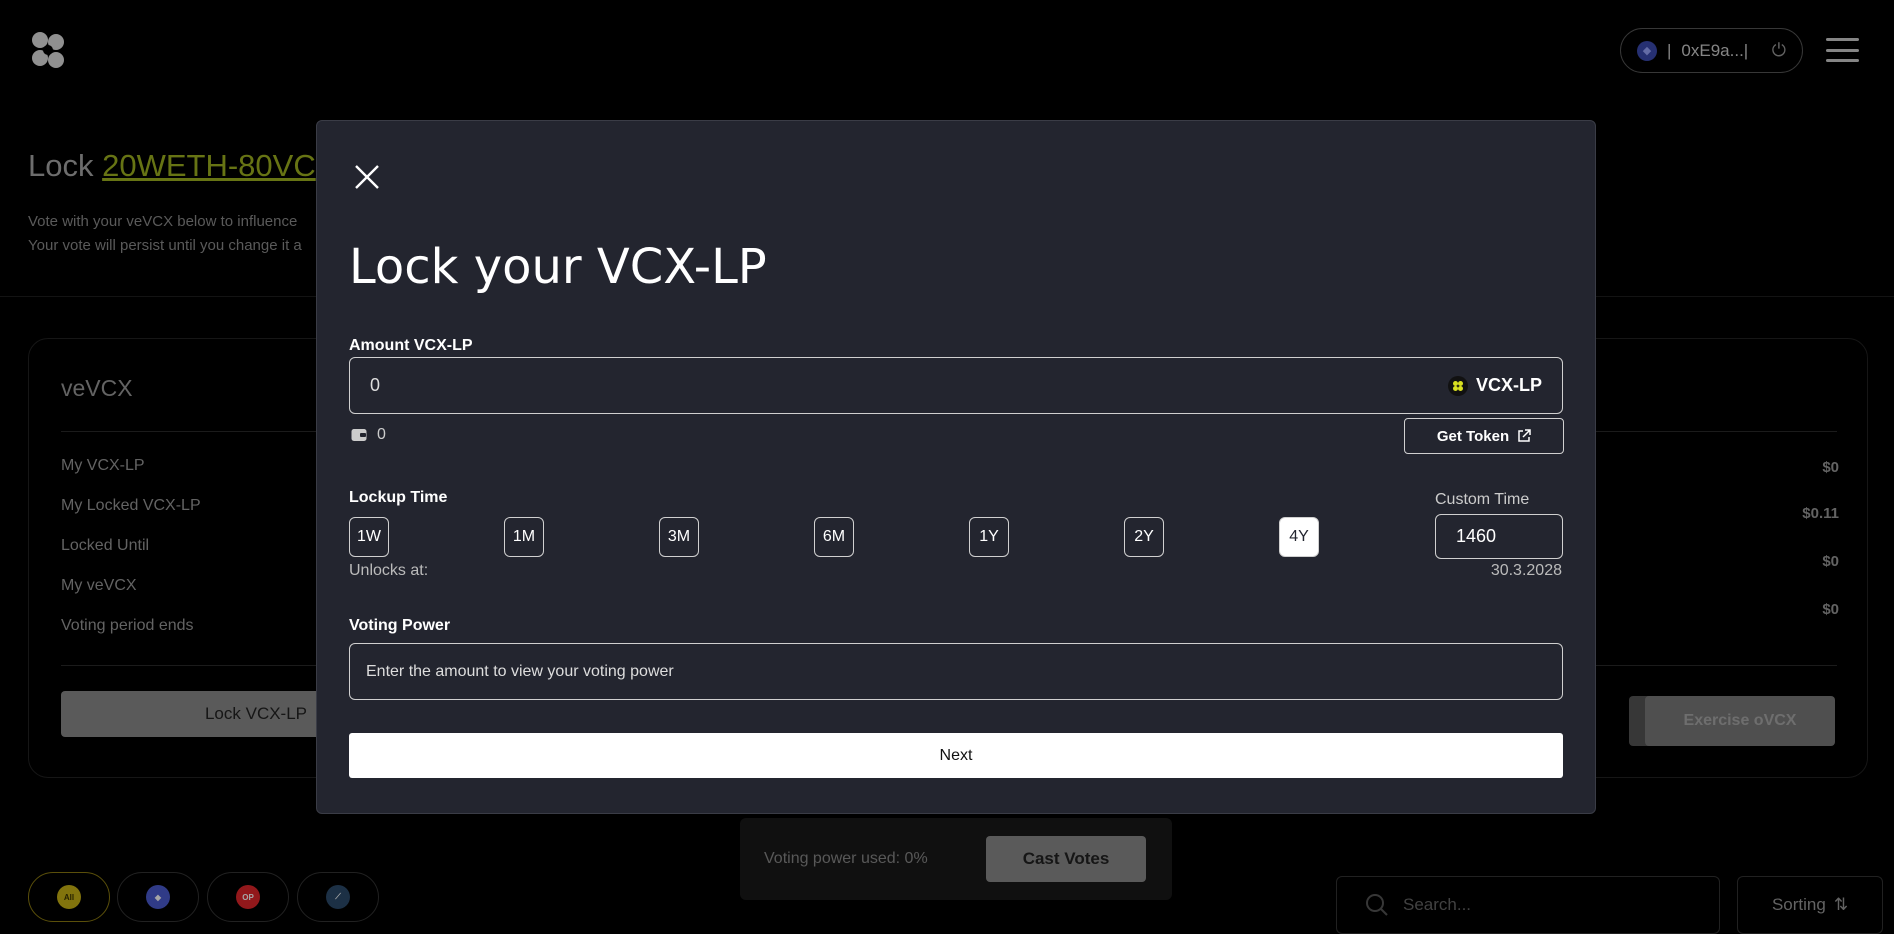  I want to click on wallet-balance: 0, so click(368, 435).